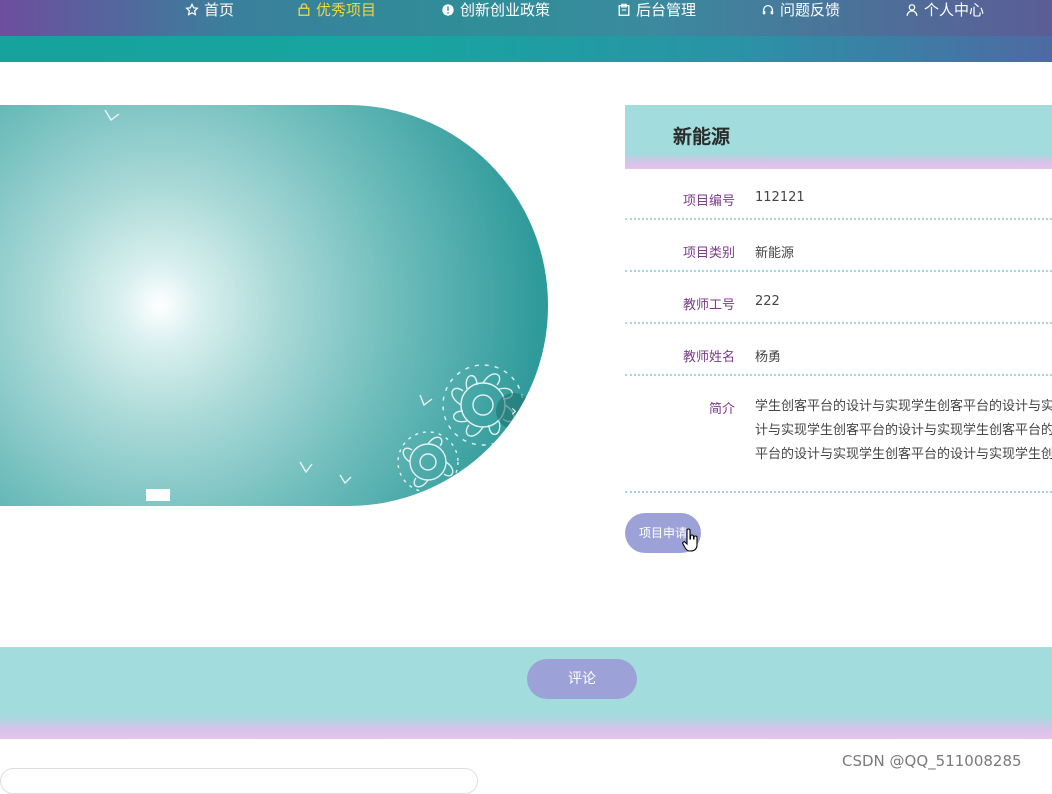 Image resolution: width=1052 pixels, height=794 pixels. Describe the element at coordinates (838, 137) in the screenshot. I see `project-header: 新能源` at that location.